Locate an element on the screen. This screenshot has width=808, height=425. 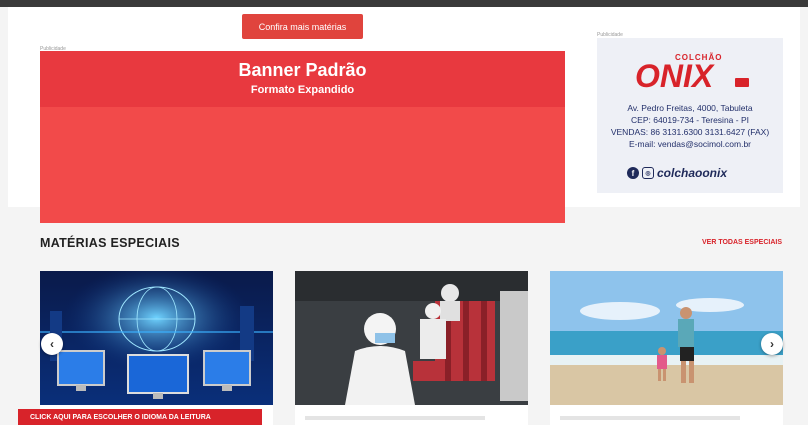
top-bar is located at coordinates (404, 3).